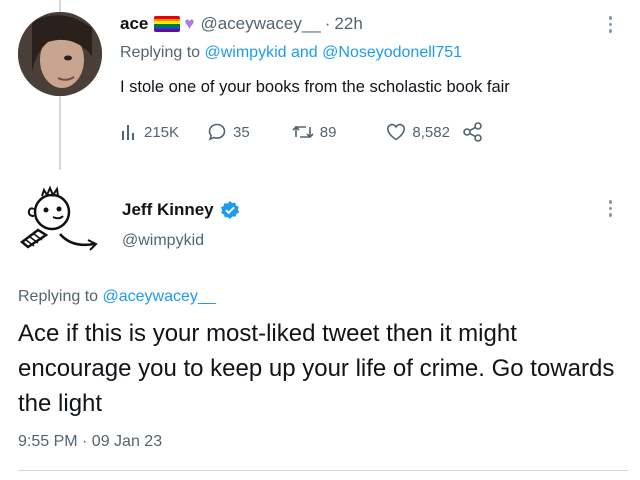 Image resolution: width=640 pixels, height=480 pixels. I want to click on share-button, so click(473, 132).